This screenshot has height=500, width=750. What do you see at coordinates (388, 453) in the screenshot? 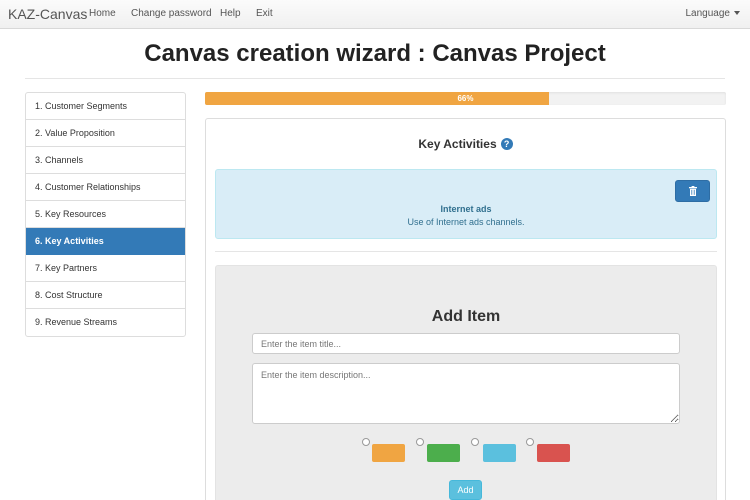
I see `color-swatch-orange` at bounding box center [388, 453].